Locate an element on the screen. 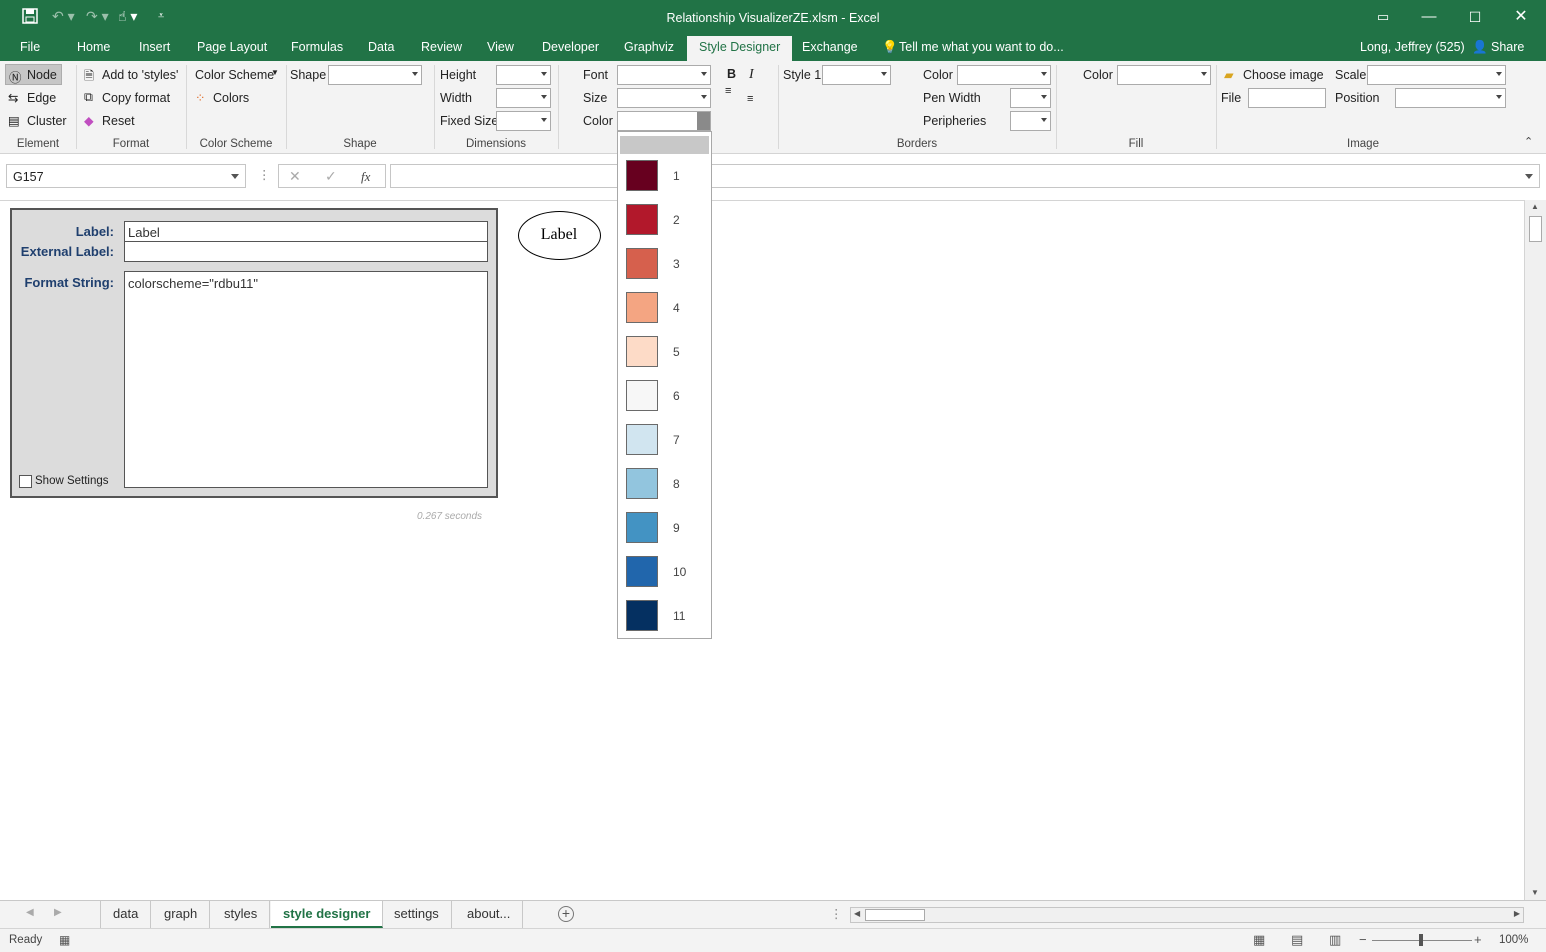 The image size is (1546, 952). scale-dropdown is located at coordinates (1436, 75).